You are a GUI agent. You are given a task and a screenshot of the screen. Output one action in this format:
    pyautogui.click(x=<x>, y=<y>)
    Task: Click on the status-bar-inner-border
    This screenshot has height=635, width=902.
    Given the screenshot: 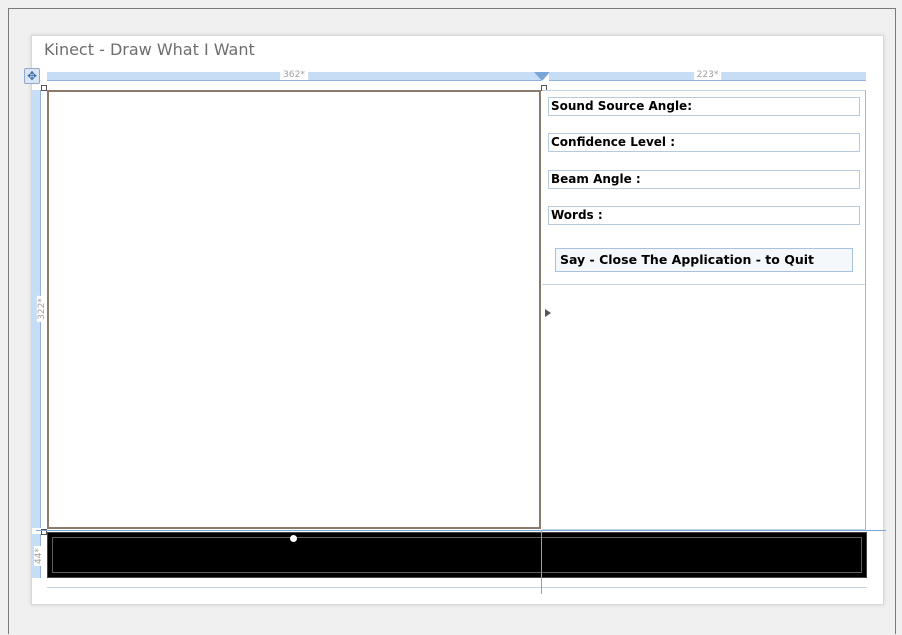 What is the action you would take?
    pyautogui.click(x=457, y=555)
    